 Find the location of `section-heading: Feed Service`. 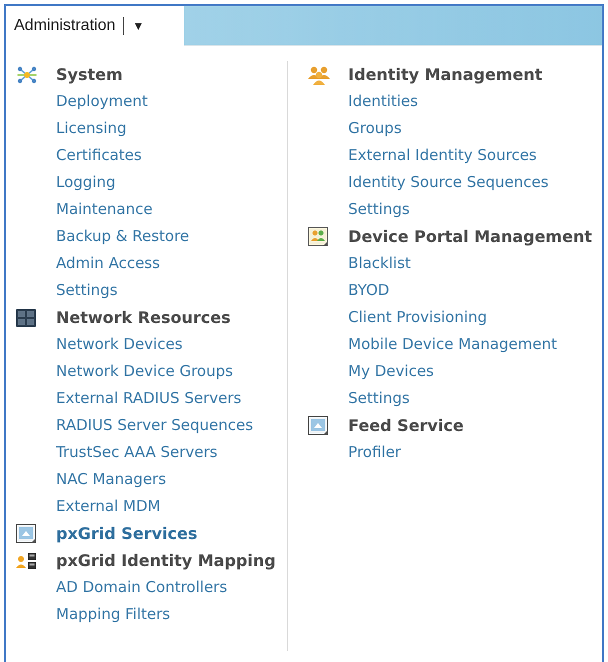

section-heading: Feed Service is located at coordinates (406, 425).